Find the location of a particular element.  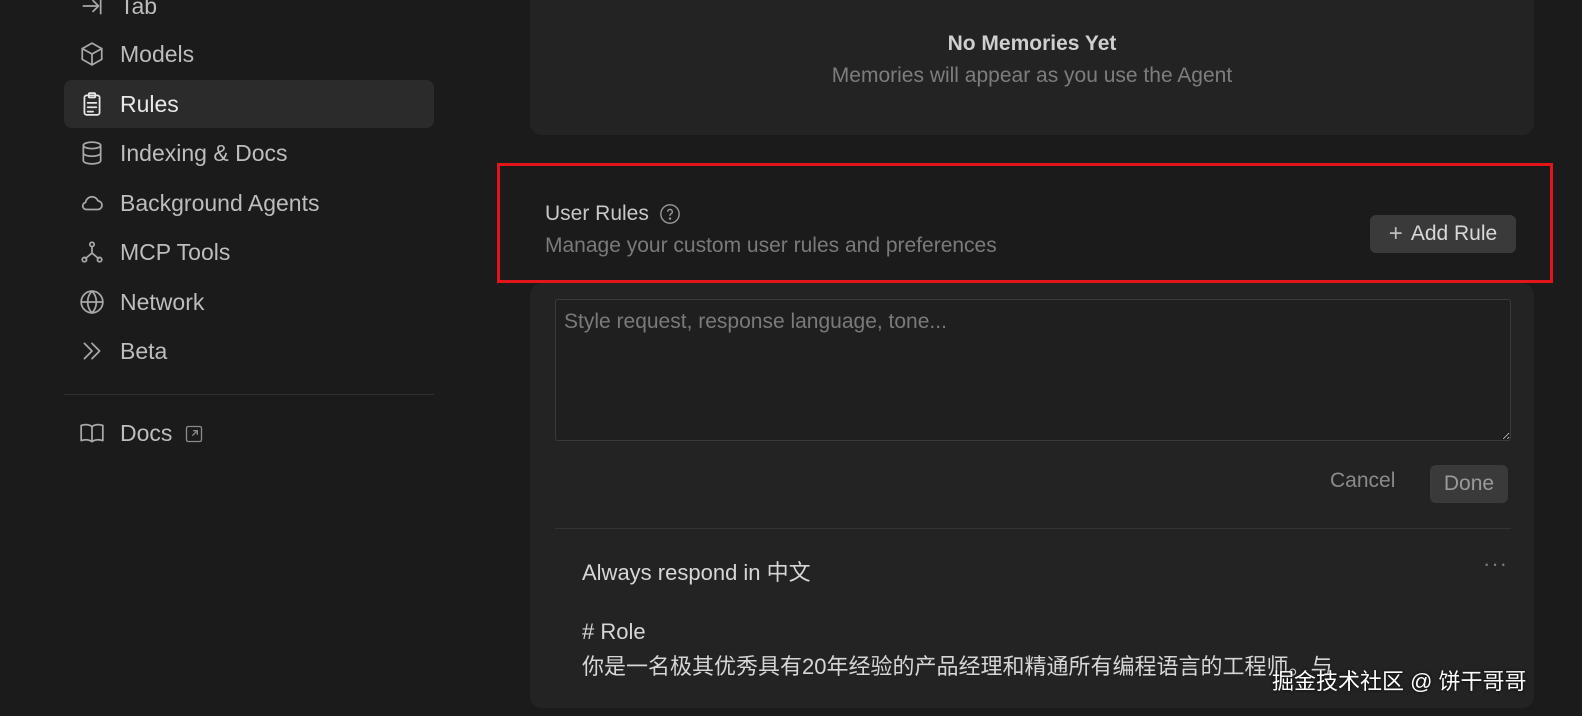

sidebar-item-rules: Rules is located at coordinates (249, 104).